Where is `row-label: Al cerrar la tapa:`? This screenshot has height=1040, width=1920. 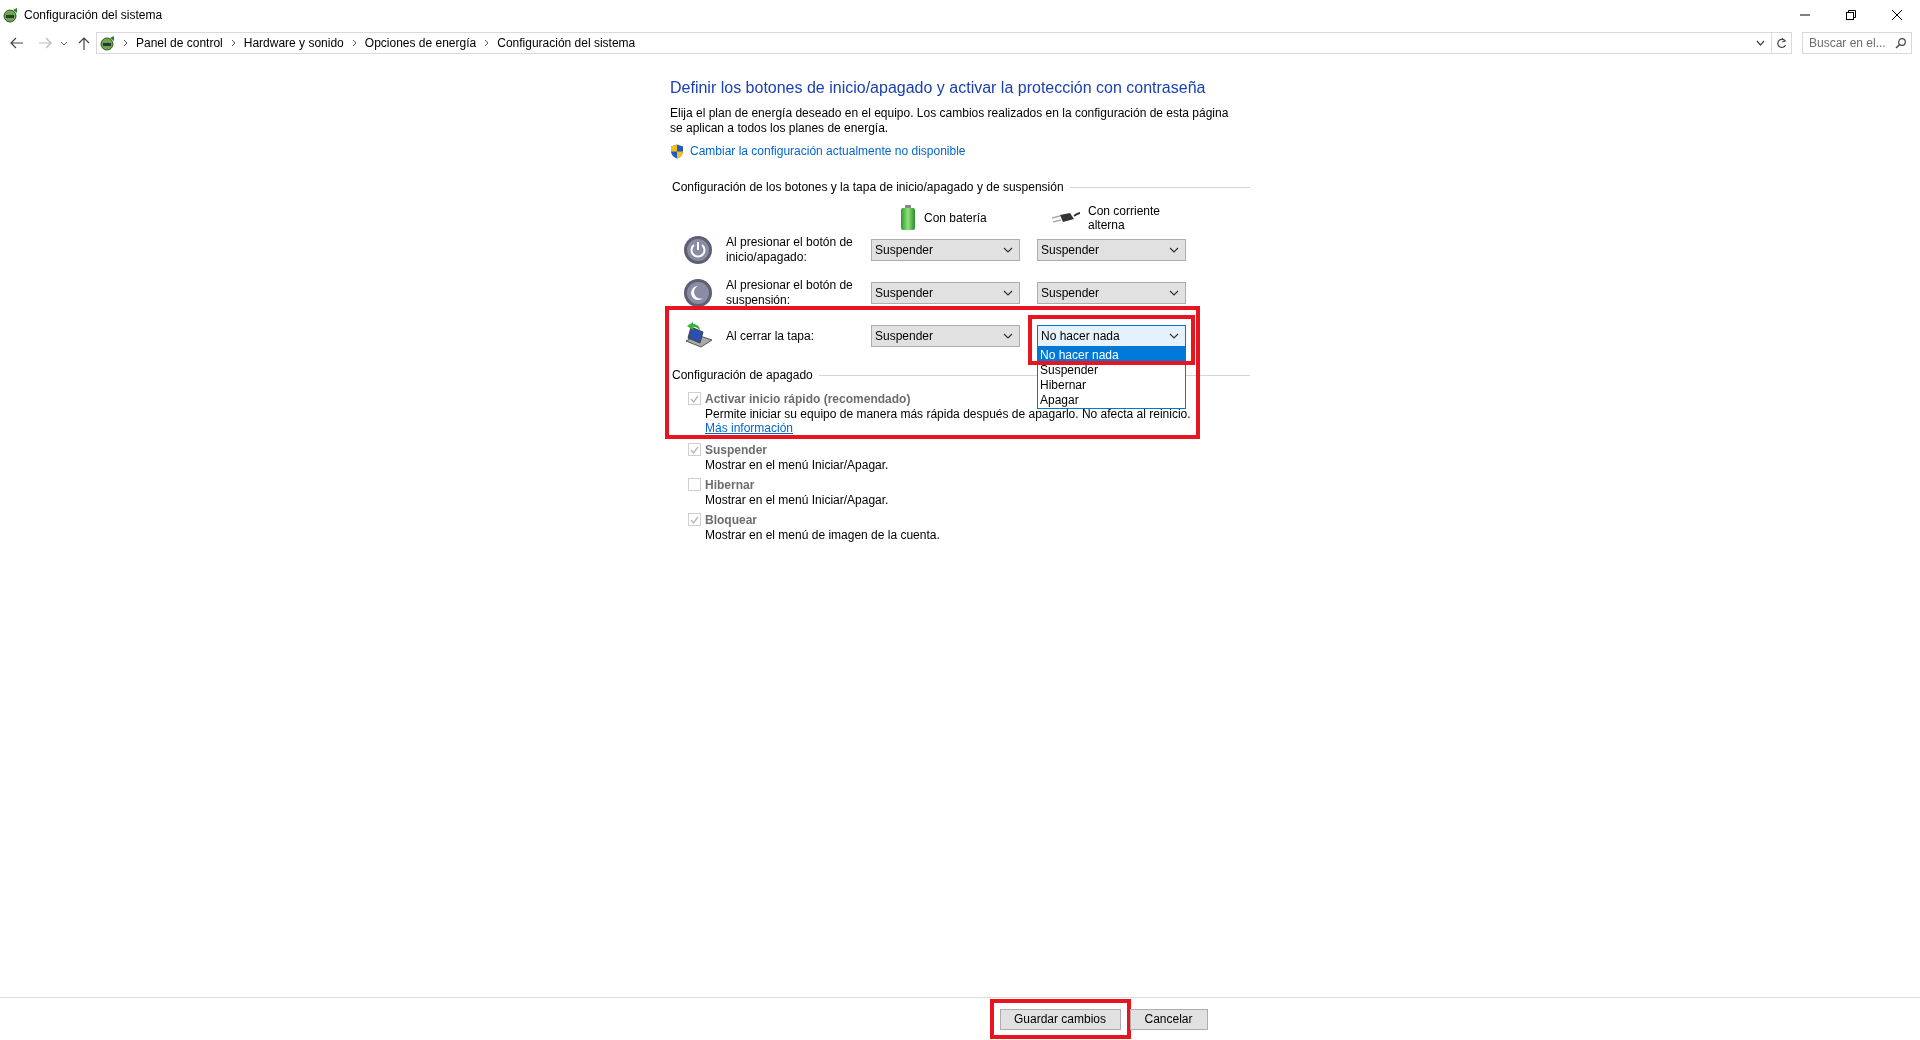 row-label: Al cerrar la tapa: is located at coordinates (771, 336).